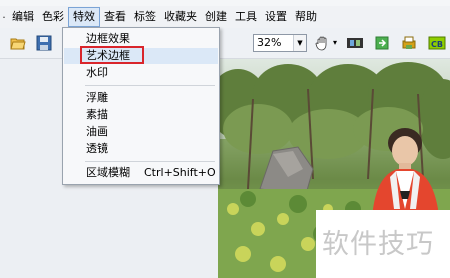 This screenshot has height=278, width=450. I want to click on watermark-text: 软件技巧, so click(378, 244).